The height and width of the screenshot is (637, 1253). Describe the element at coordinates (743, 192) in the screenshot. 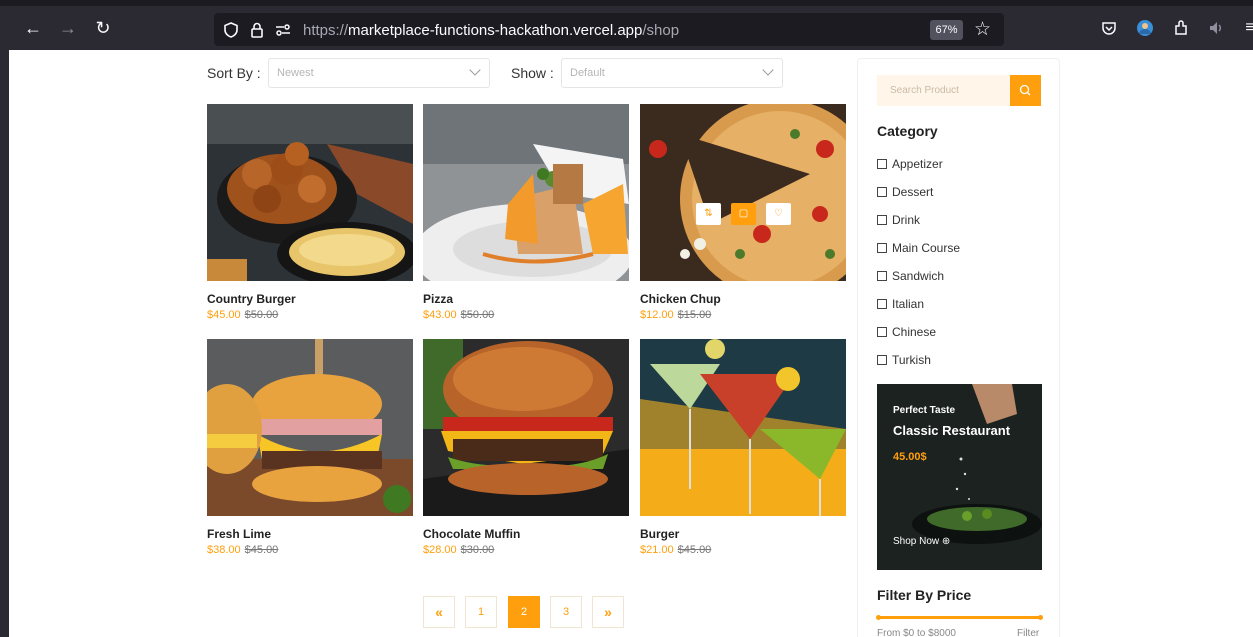

I see `product-image: ⇅ ▢ ♡` at that location.